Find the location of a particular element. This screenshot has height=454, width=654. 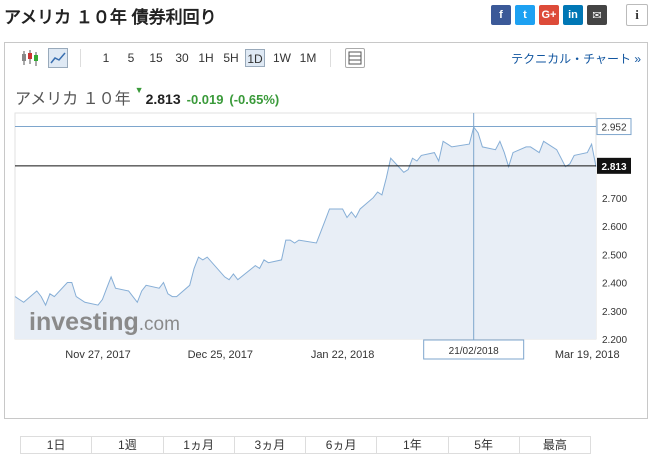

timeframe-button: 6ヵ月 is located at coordinates (342, 445).